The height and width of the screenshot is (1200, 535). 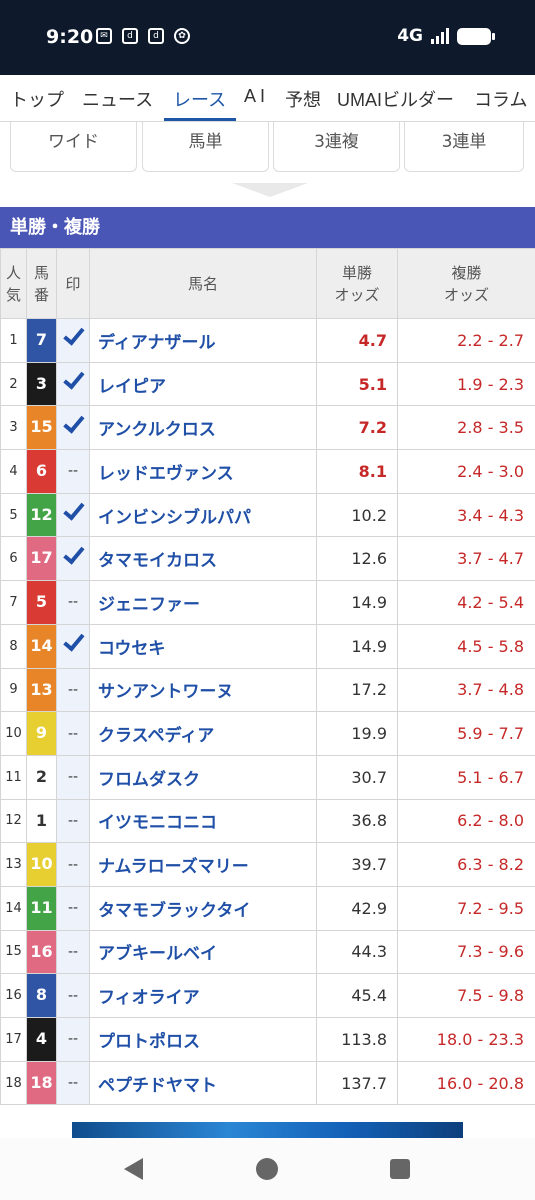 What do you see at coordinates (303, 99) in the screenshot?
I see `nav-item-prediction: 予想` at bounding box center [303, 99].